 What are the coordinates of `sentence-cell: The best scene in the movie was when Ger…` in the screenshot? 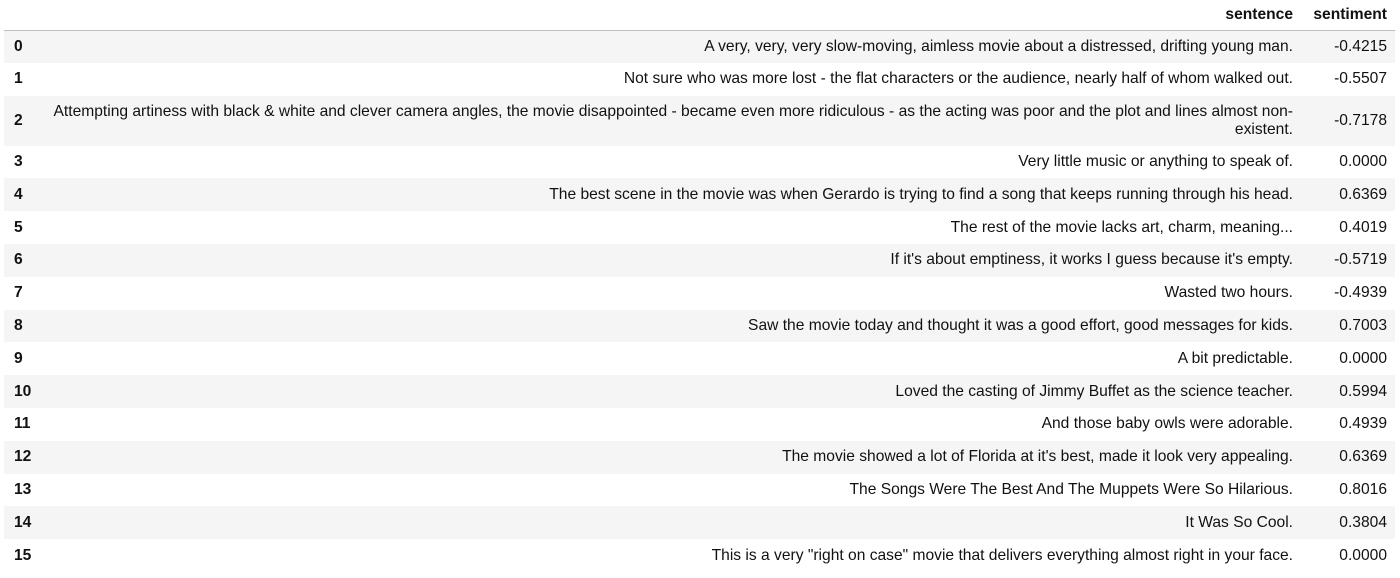 It's located at (921, 194).